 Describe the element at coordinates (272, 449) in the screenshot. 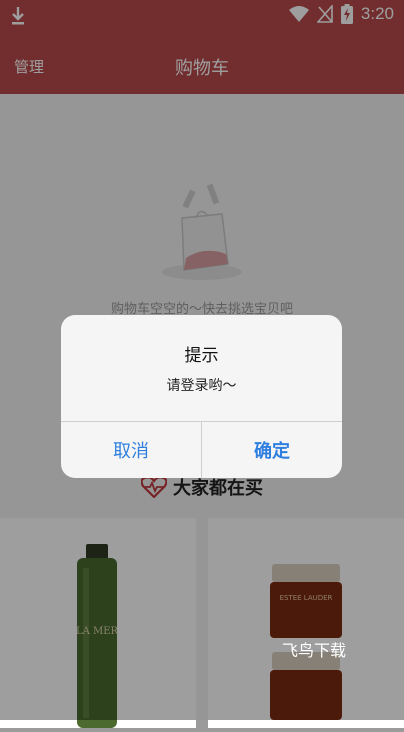

I see `confirm-button: 确定` at that location.